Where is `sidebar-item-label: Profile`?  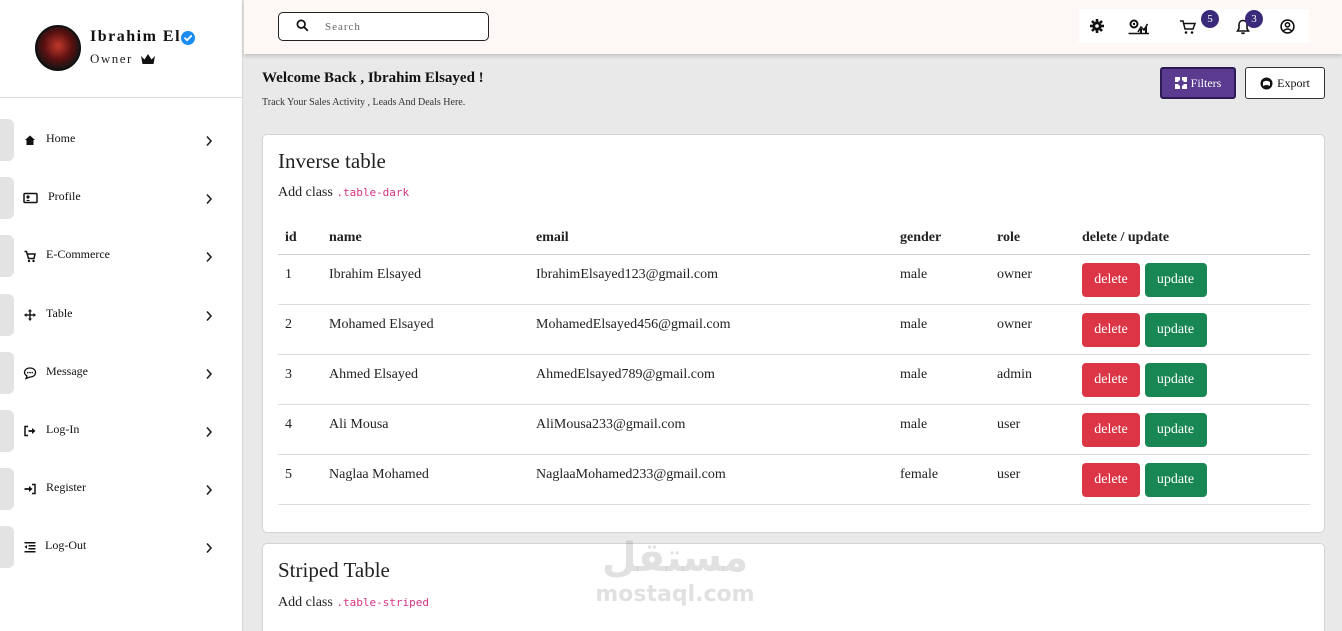 sidebar-item-label: Profile is located at coordinates (64, 196).